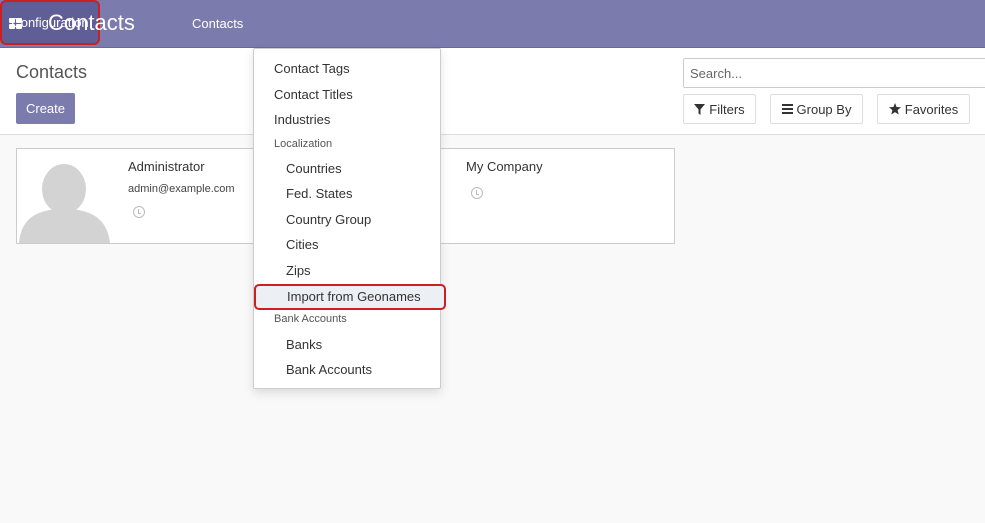  I want to click on section-header-localization: Localization, so click(303, 144).